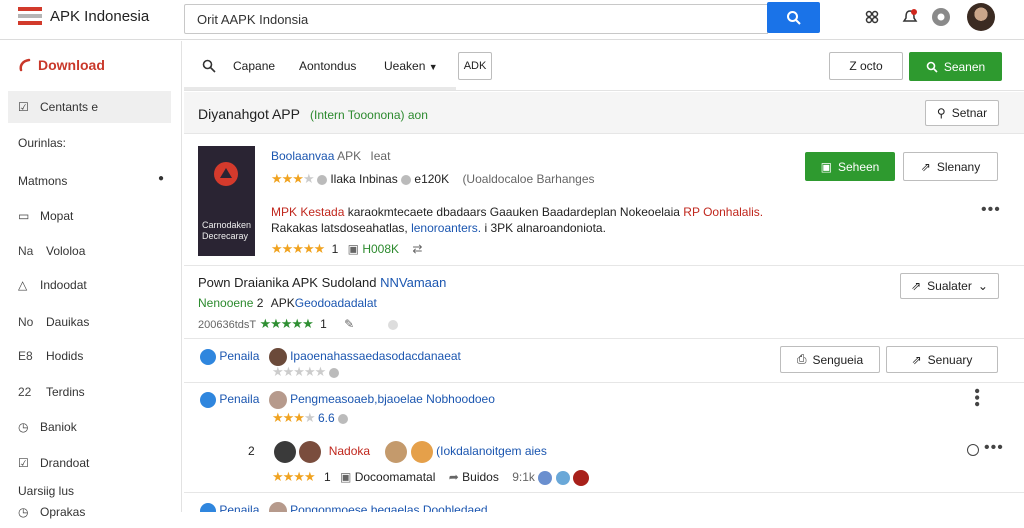 The width and height of the screenshot is (1024, 528). What do you see at coordinates (23, 285) in the screenshot?
I see `triangle-icon: △` at bounding box center [23, 285].